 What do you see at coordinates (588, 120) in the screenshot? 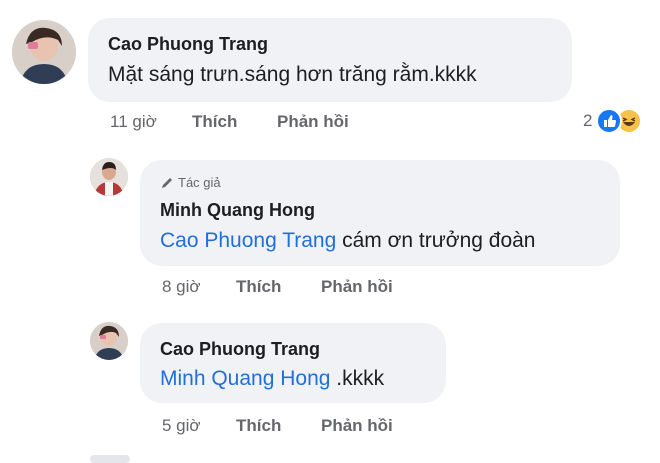
I see `reaction-count: 2` at bounding box center [588, 120].